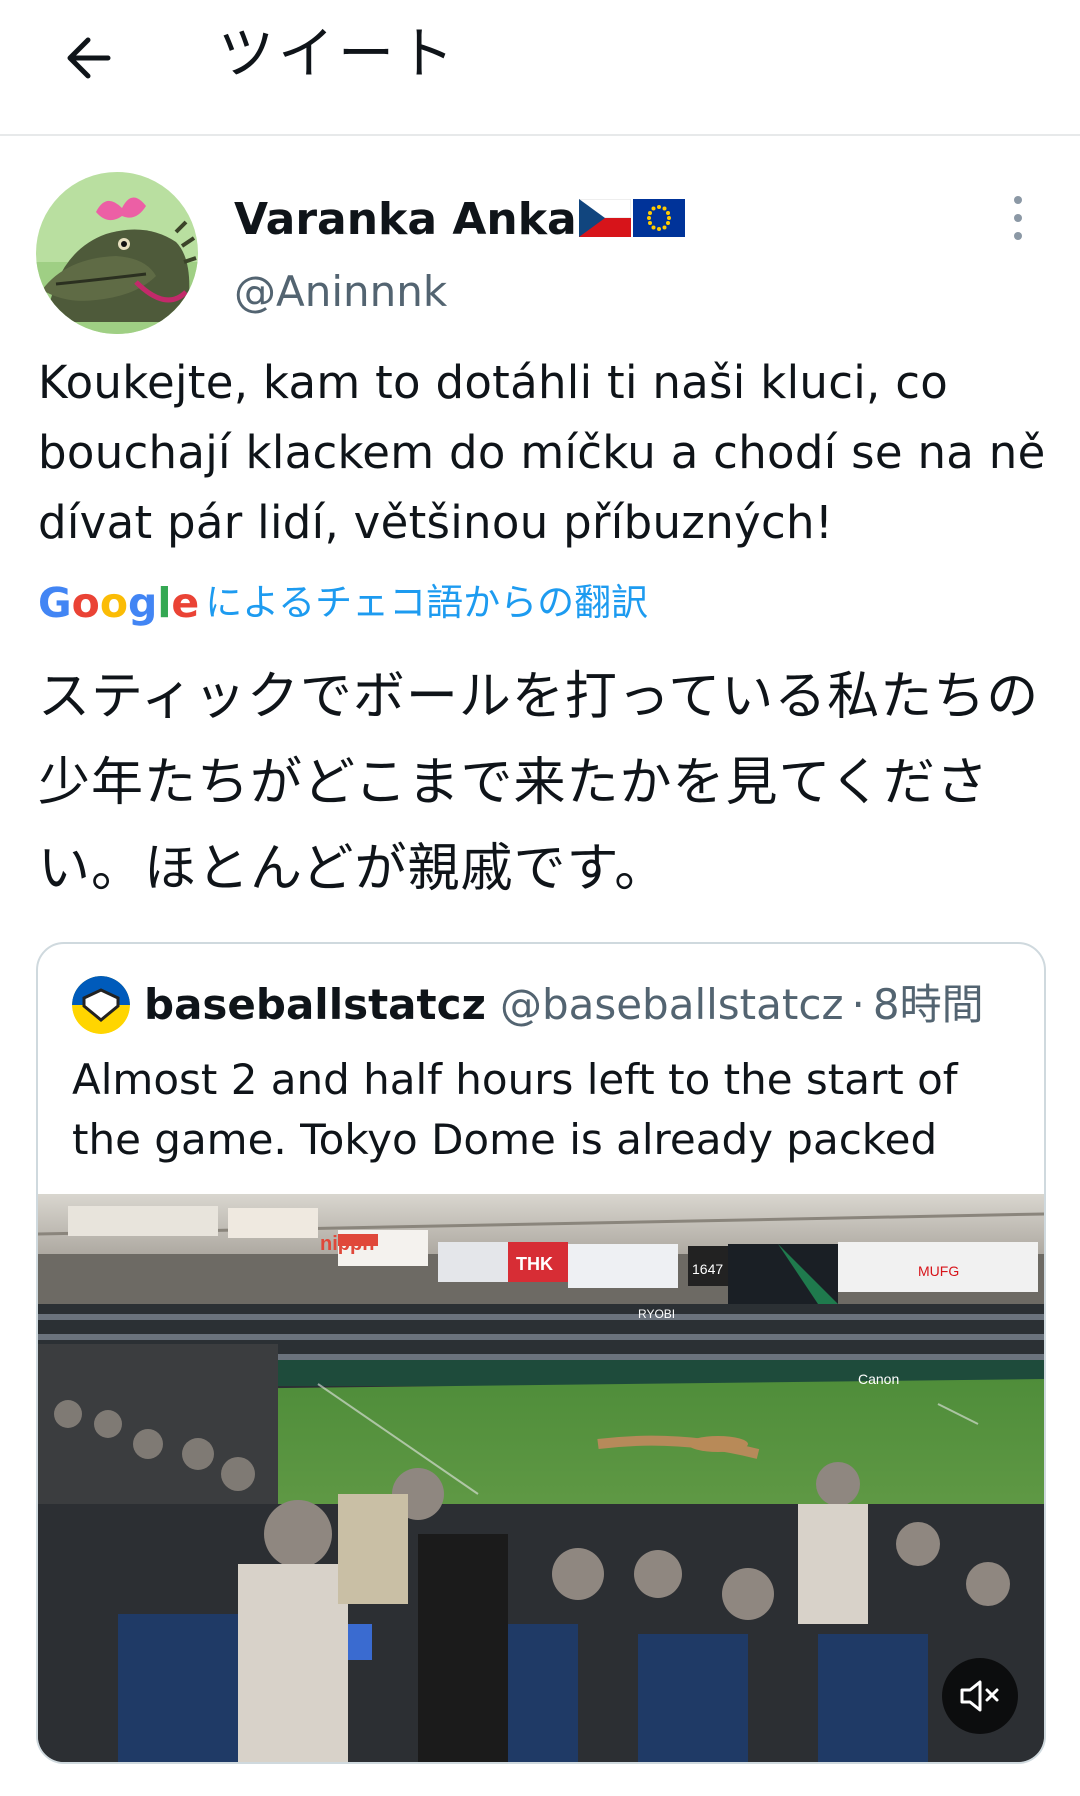  I want to click on mute-button, so click(980, 1696).